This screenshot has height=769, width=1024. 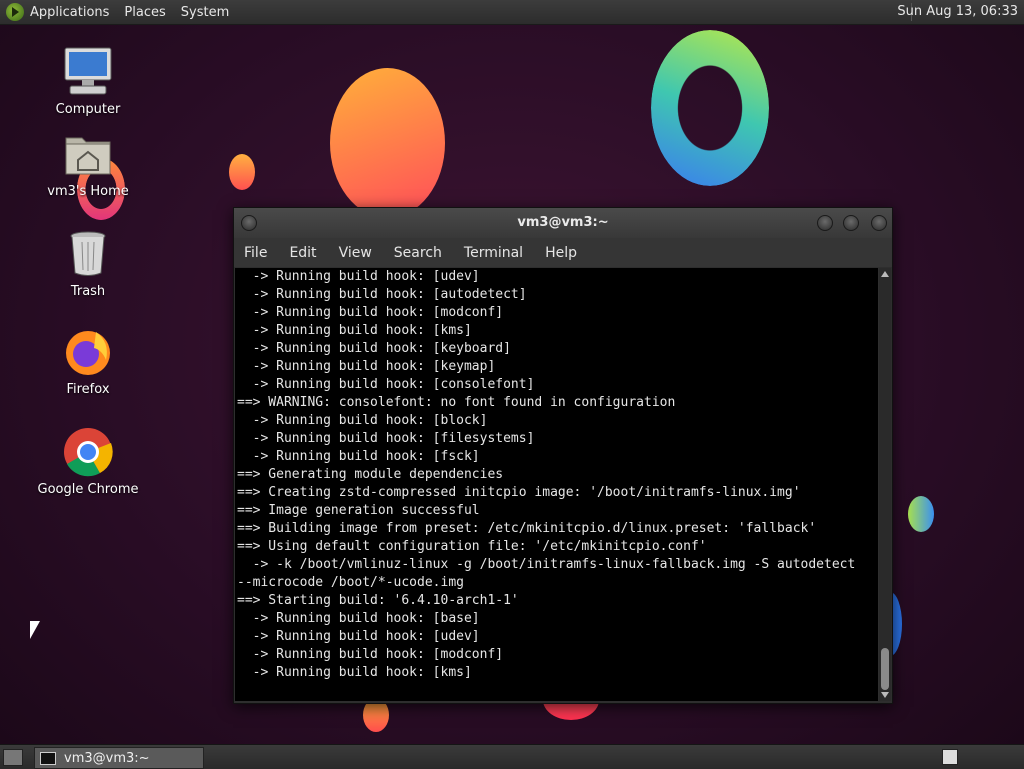 I want to click on bottom-panel: vm3@vm3:~, so click(x=512, y=756).